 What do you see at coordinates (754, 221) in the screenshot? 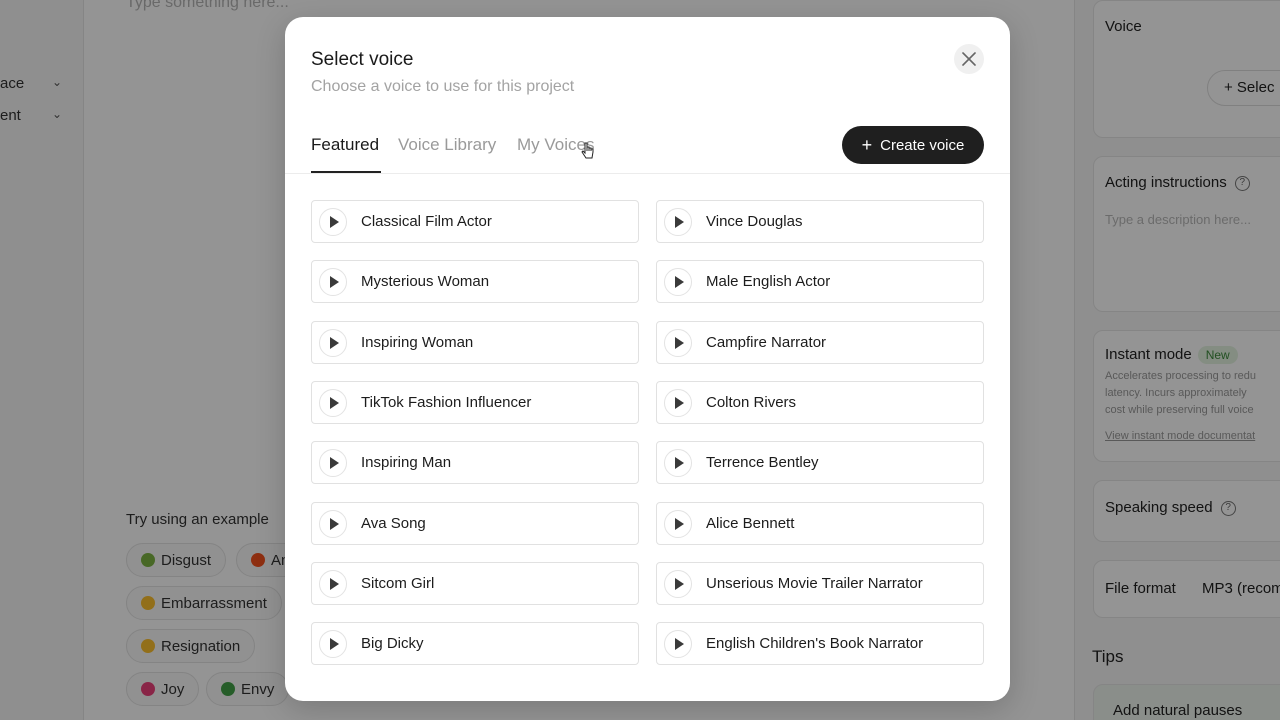
I see `voice-name: Vince Douglas` at bounding box center [754, 221].